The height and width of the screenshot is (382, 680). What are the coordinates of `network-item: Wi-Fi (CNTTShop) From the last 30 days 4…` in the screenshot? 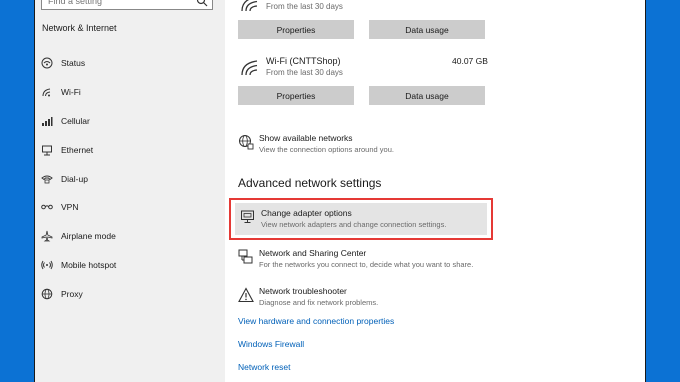 It's located at (368, 81).